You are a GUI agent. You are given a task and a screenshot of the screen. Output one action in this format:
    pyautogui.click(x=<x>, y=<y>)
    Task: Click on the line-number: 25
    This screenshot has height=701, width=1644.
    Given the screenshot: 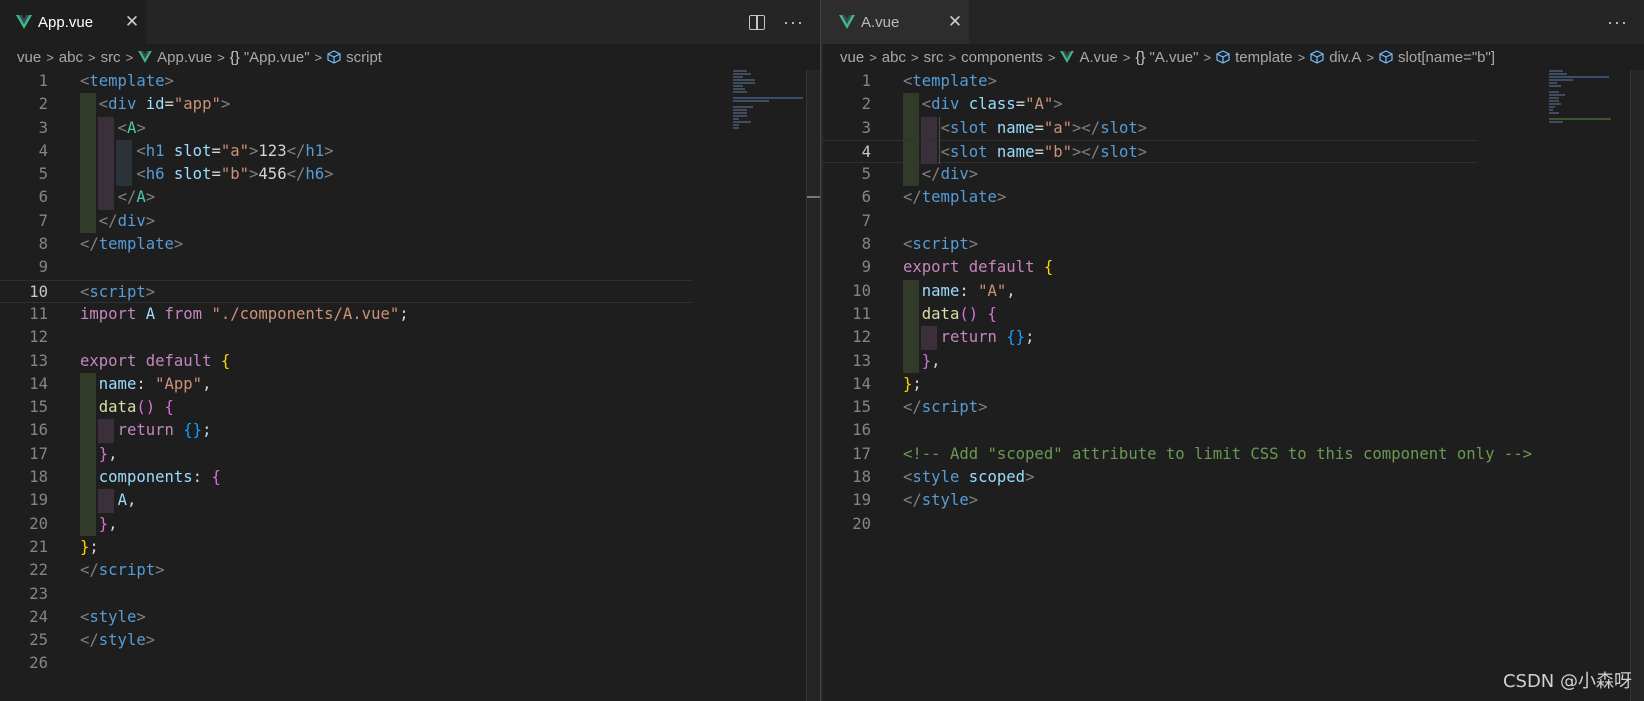 What is the action you would take?
    pyautogui.click(x=38, y=640)
    